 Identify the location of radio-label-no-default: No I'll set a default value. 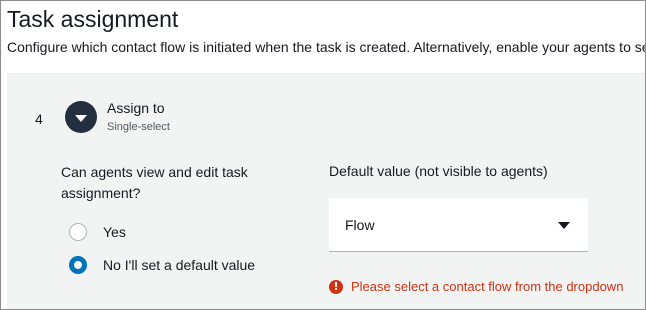
(179, 265).